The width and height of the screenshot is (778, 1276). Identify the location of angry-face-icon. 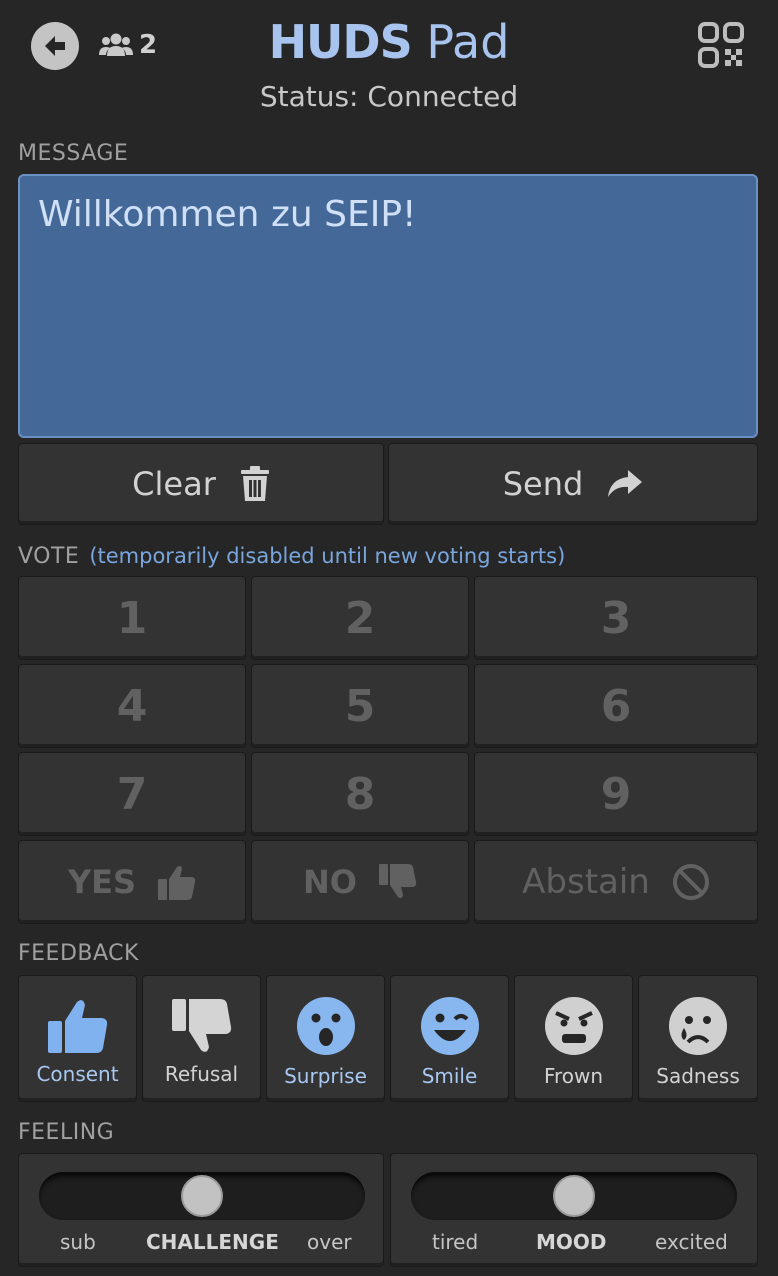
(573, 1025).